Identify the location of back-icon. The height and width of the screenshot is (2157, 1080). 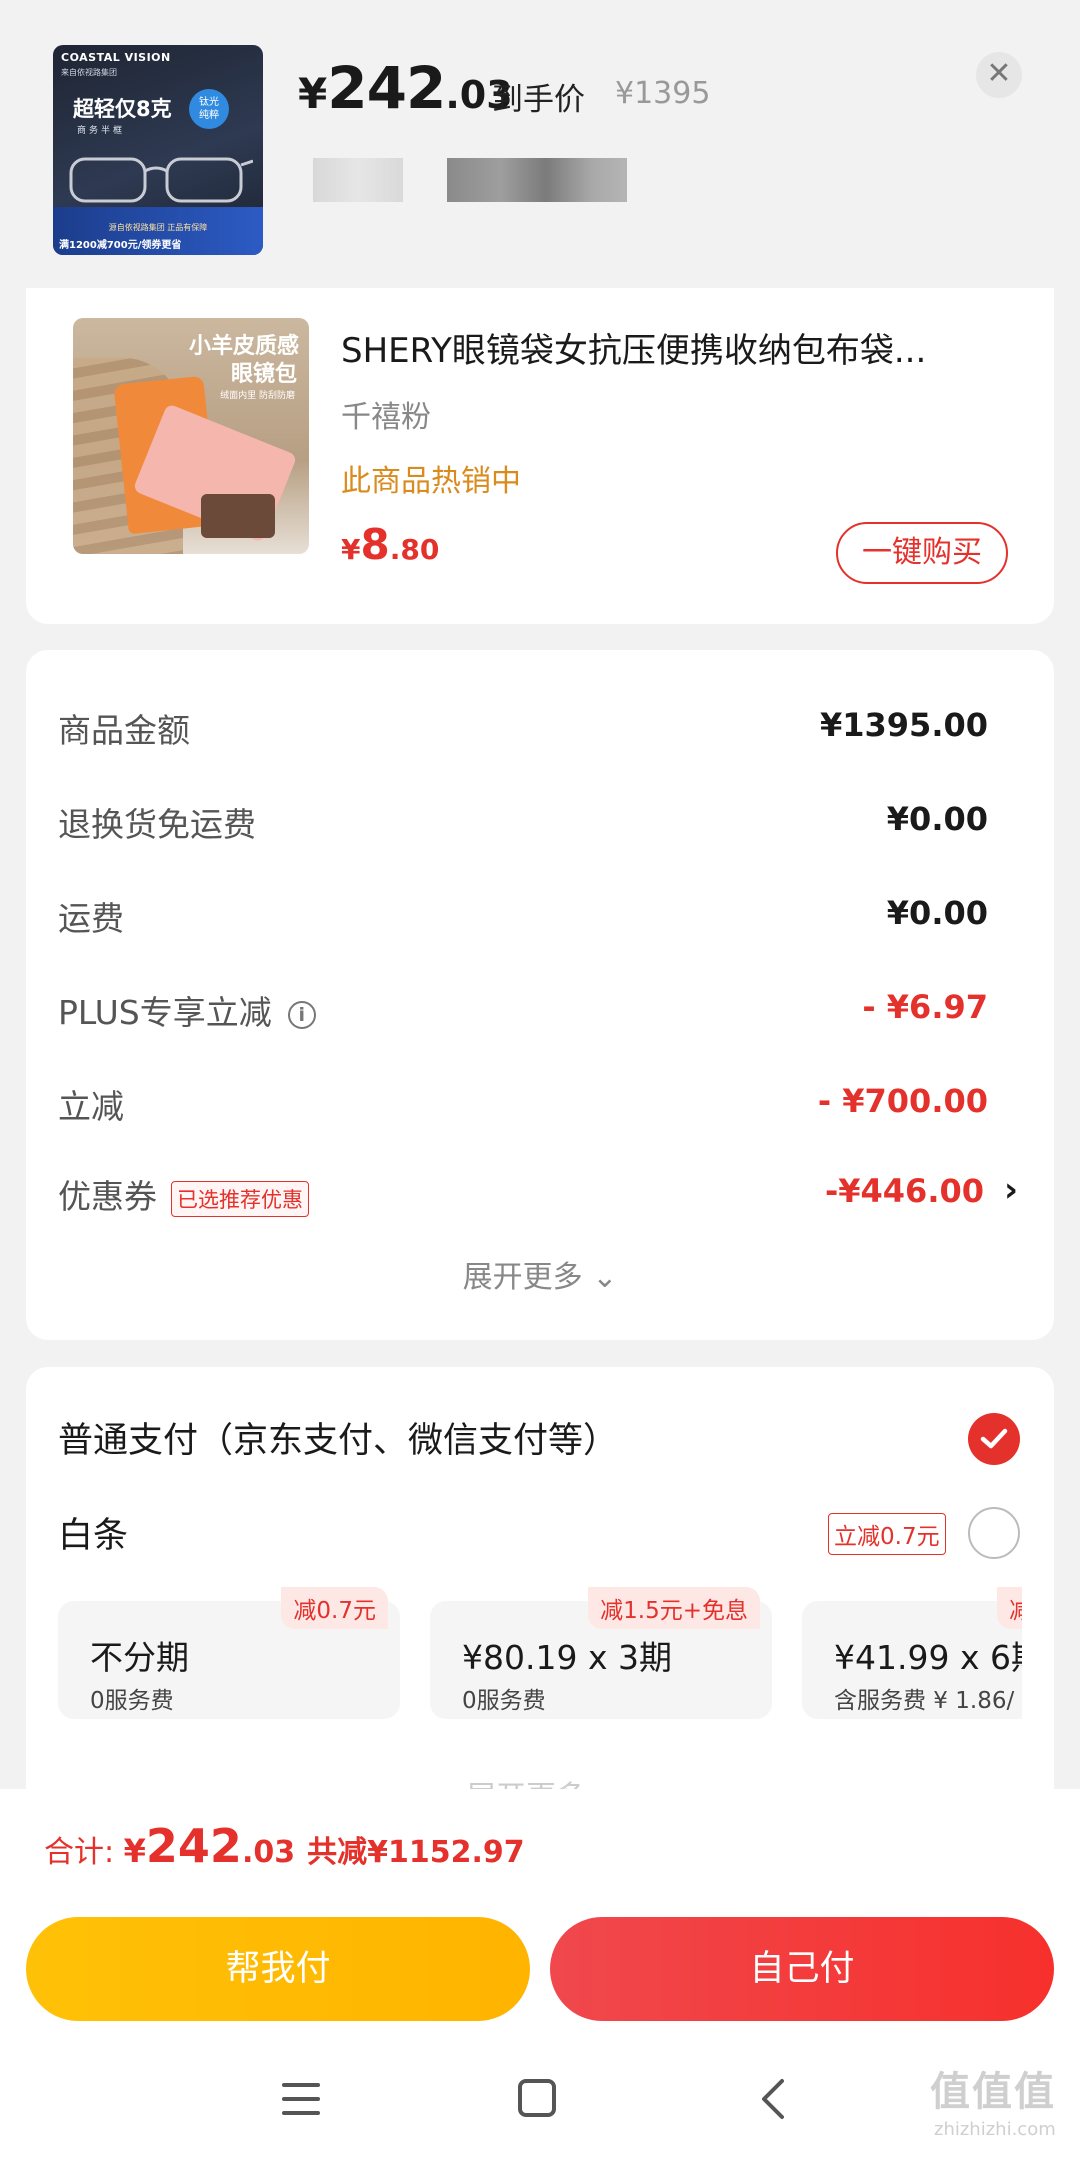
(773, 2099).